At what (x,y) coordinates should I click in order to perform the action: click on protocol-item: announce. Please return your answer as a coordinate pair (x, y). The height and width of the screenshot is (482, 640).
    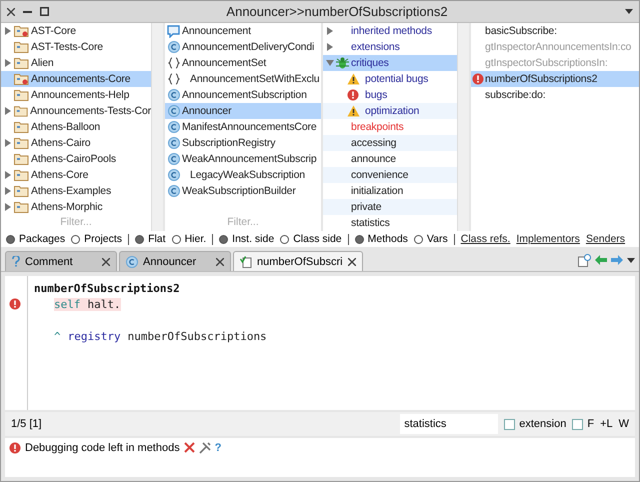
    Looking at the image, I should click on (390, 159).